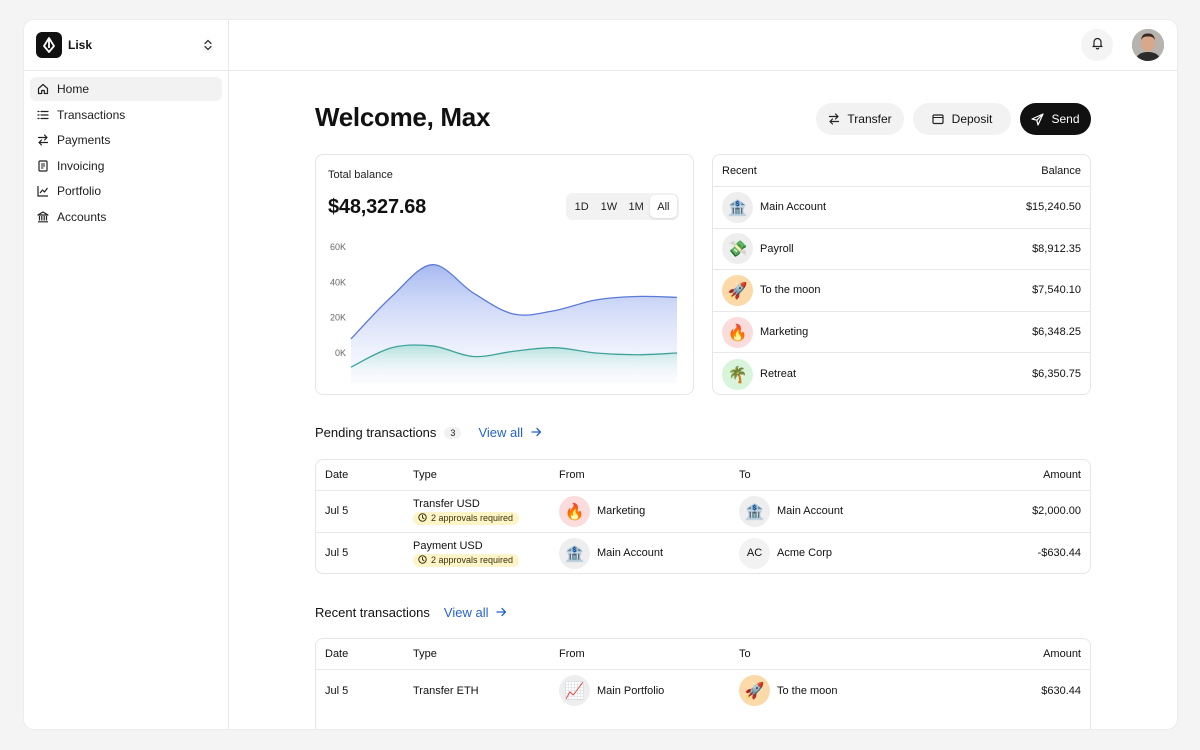 Image resolution: width=1200 pixels, height=750 pixels. I want to click on sidebar-item-accounts: Accounts, so click(126, 217).